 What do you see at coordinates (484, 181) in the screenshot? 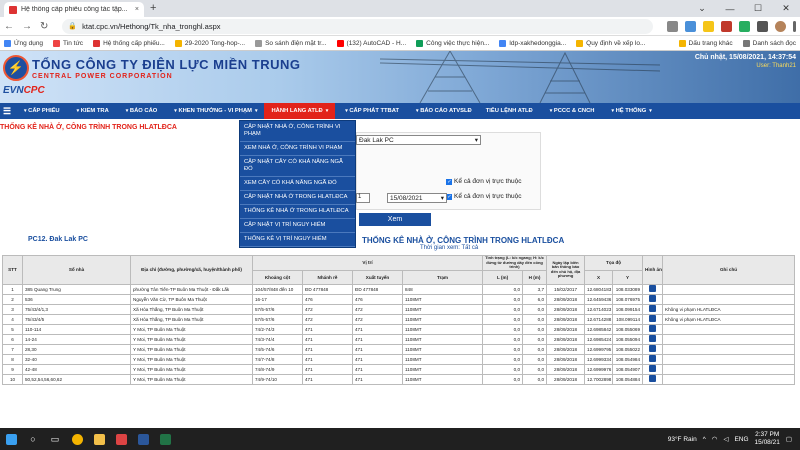
I see `include-subunits-checkbox-1: ✓ Kể cả đơn vị trực thuộc` at bounding box center [484, 181].